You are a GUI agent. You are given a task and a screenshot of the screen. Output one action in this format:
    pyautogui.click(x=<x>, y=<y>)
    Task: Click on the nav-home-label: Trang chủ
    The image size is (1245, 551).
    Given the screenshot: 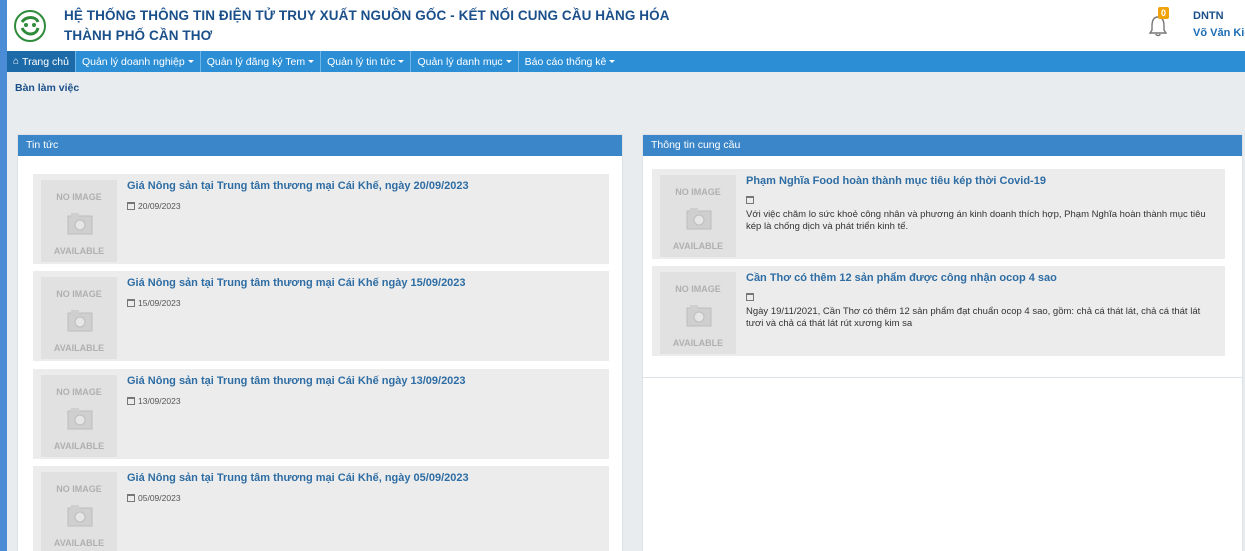 What is the action you would take?
    pyautogui.click(x=45, y=61)
    